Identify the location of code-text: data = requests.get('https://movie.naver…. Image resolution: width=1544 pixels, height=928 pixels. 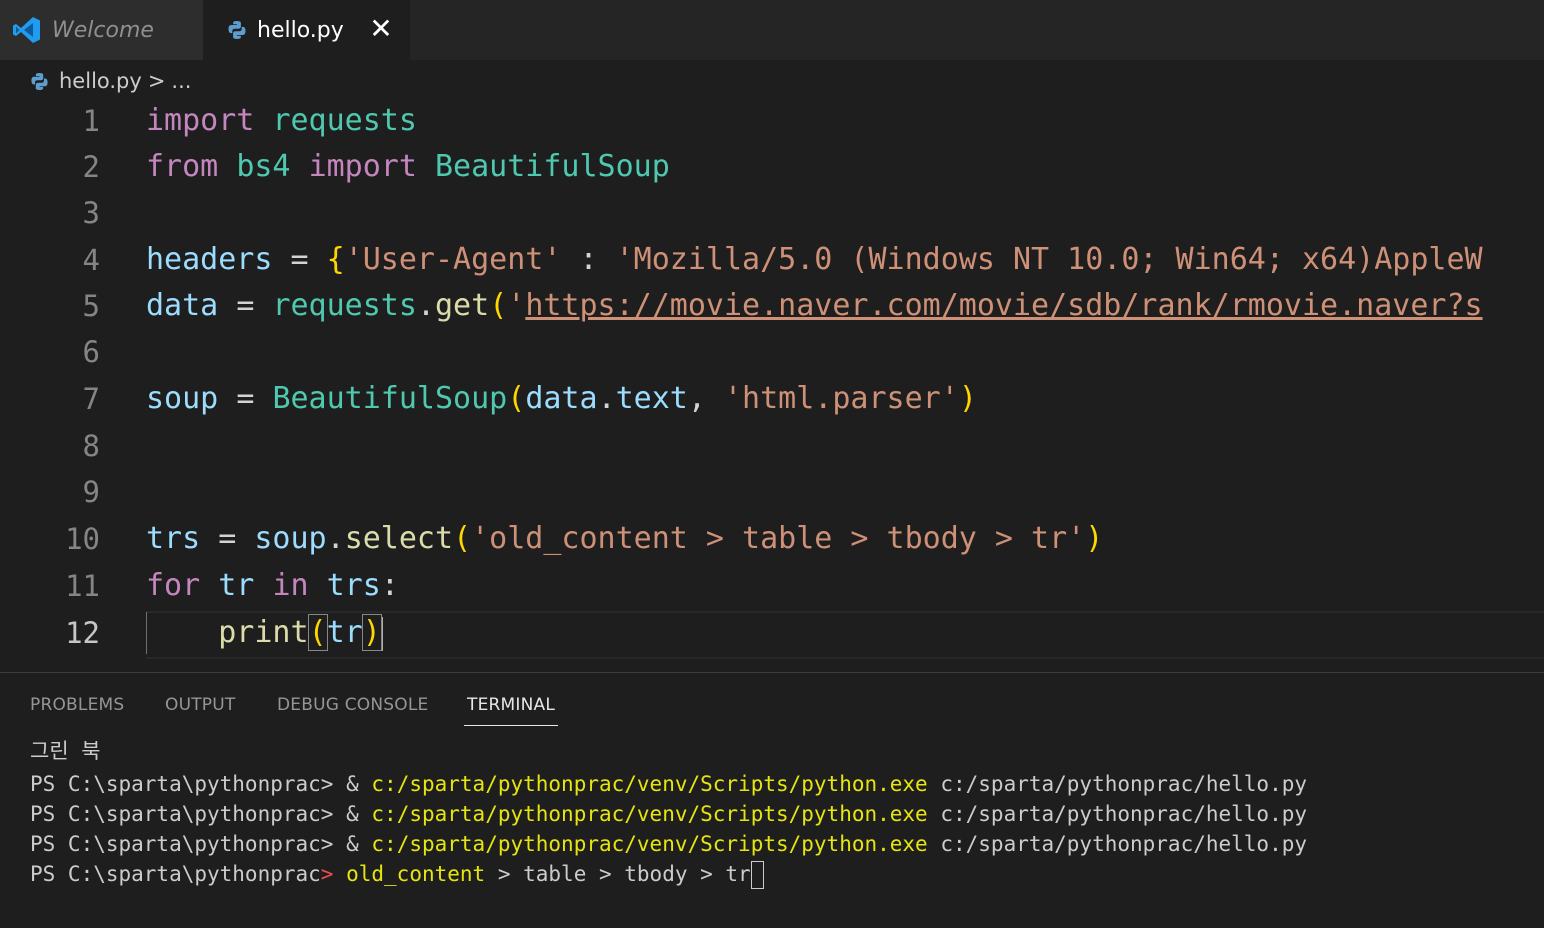
(814, 306).